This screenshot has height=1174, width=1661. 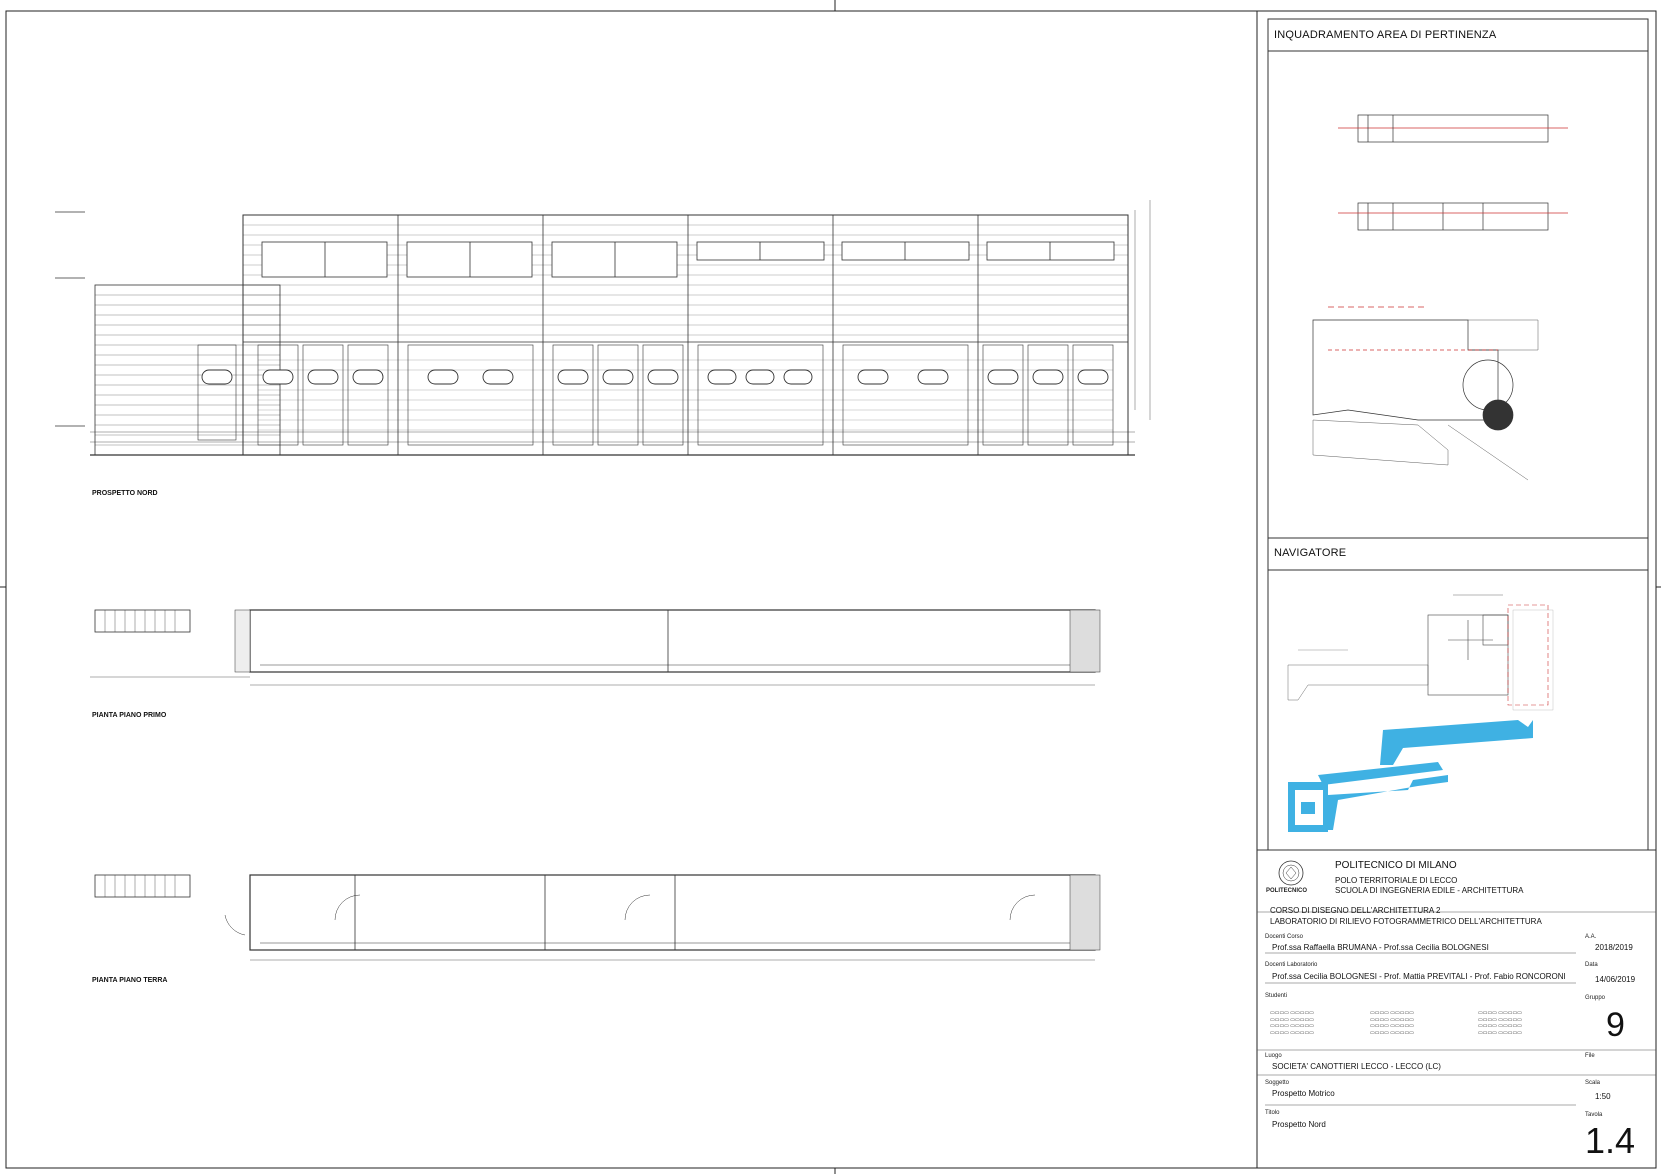 What do you see at coordinates (1500, 1023) in the screenshot?
I see `student-list-col3: ▭▭▭▭ ▭▭▭▭▭ ▭▭▭▭ ▭▭▭▭▭ ▭▭▭▭ ▭▭▭▭▭ ▭▭▭▭ ▭▭▭▭▭` at bounding box center [1500, 1023].